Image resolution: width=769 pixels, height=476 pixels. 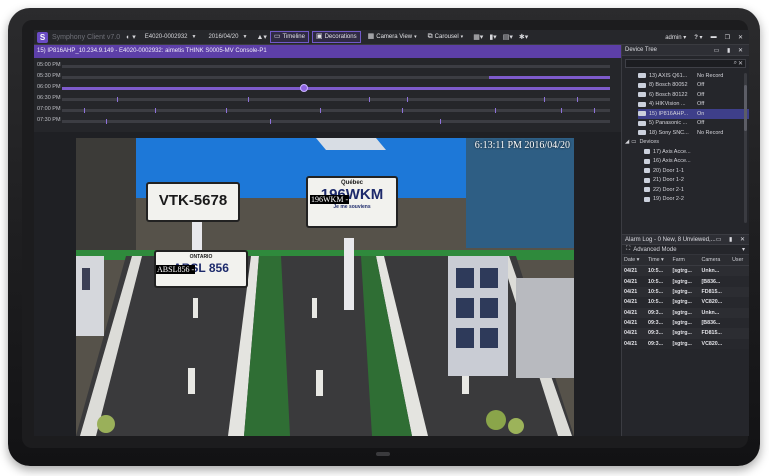 I want to click on tree-item-camera: 13) AXIS Q61... No Record, so click(x=693, y=76).